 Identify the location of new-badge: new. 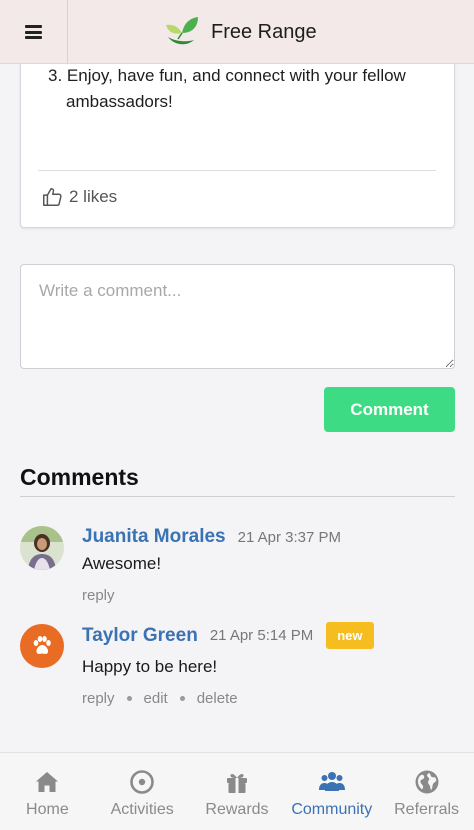
(350, 635).